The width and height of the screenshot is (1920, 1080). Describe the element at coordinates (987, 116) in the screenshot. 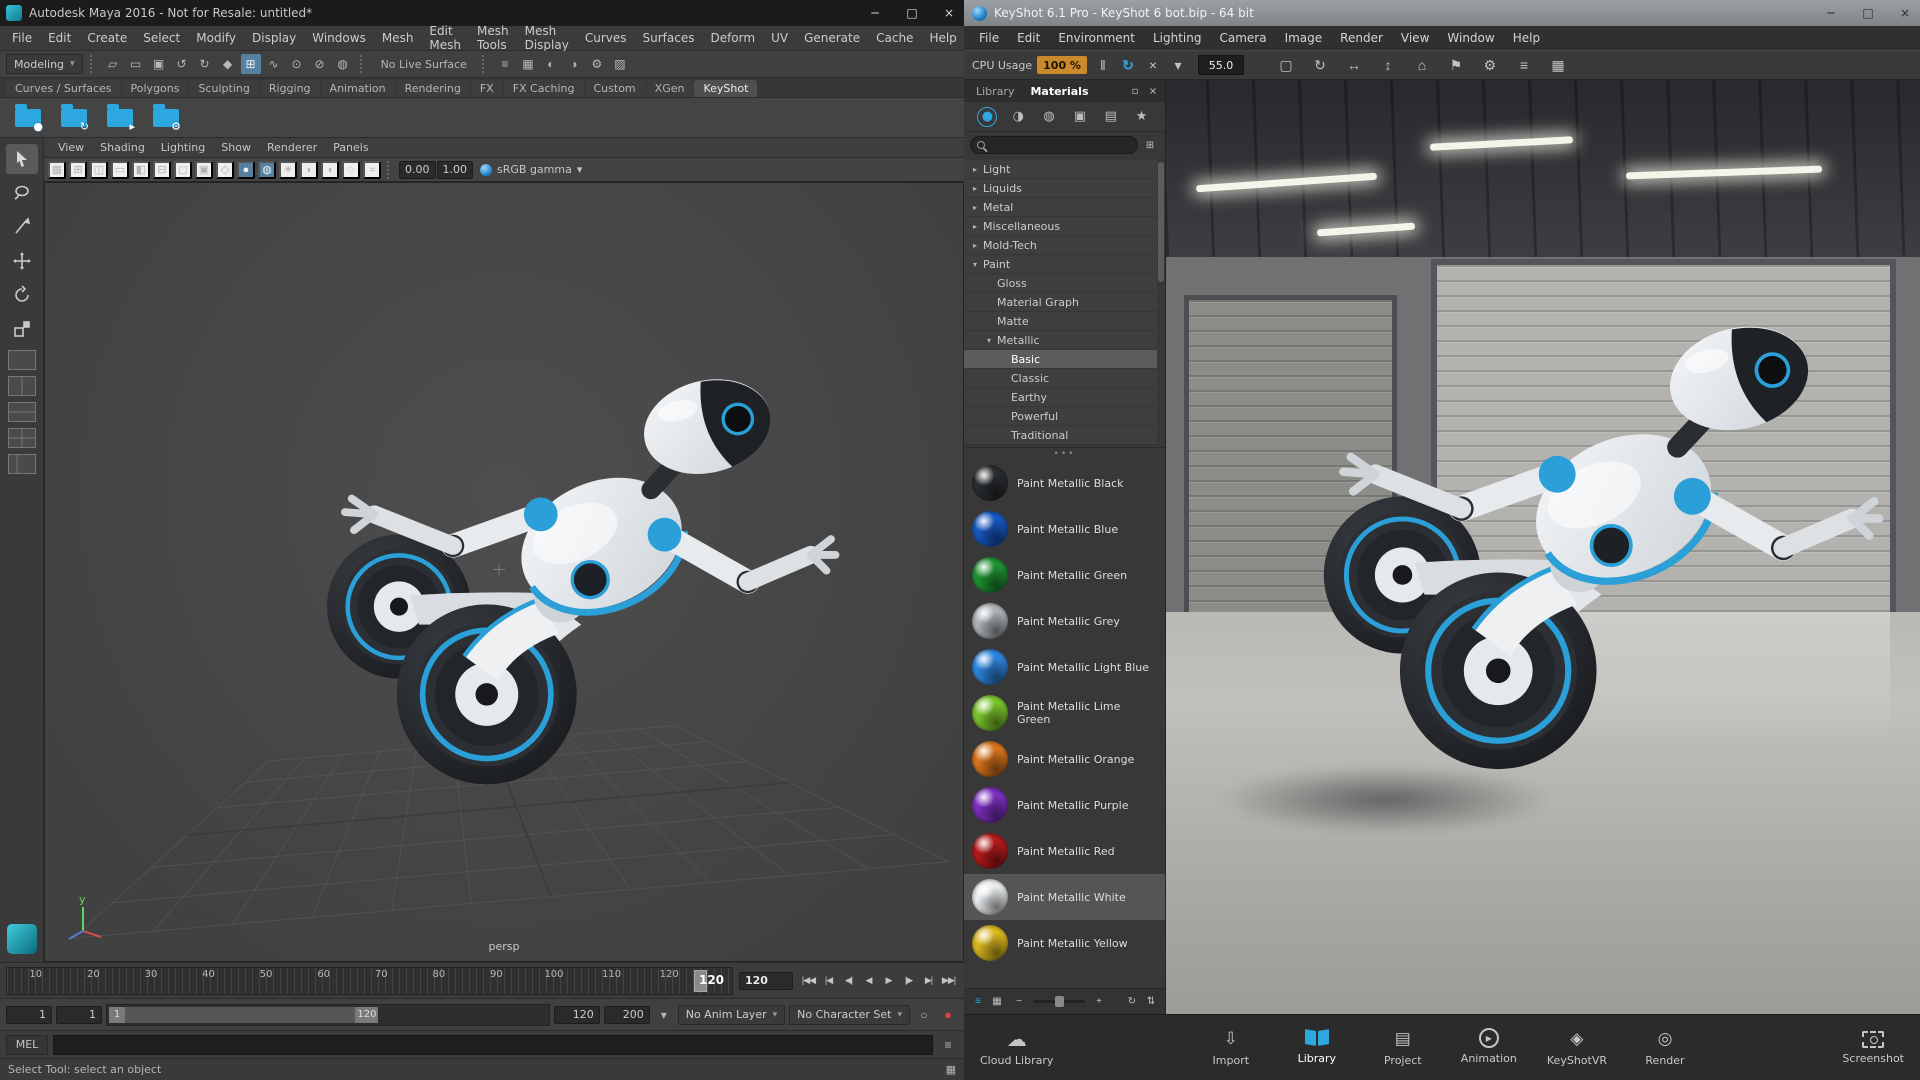

I see `materials-category-icon: ●` at that location.